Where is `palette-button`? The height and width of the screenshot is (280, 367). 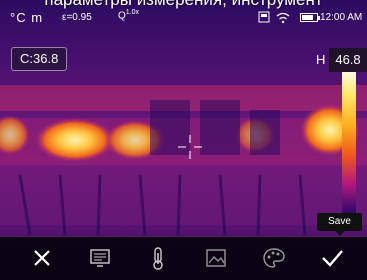 palette-button is located at coordinates (274, 258).